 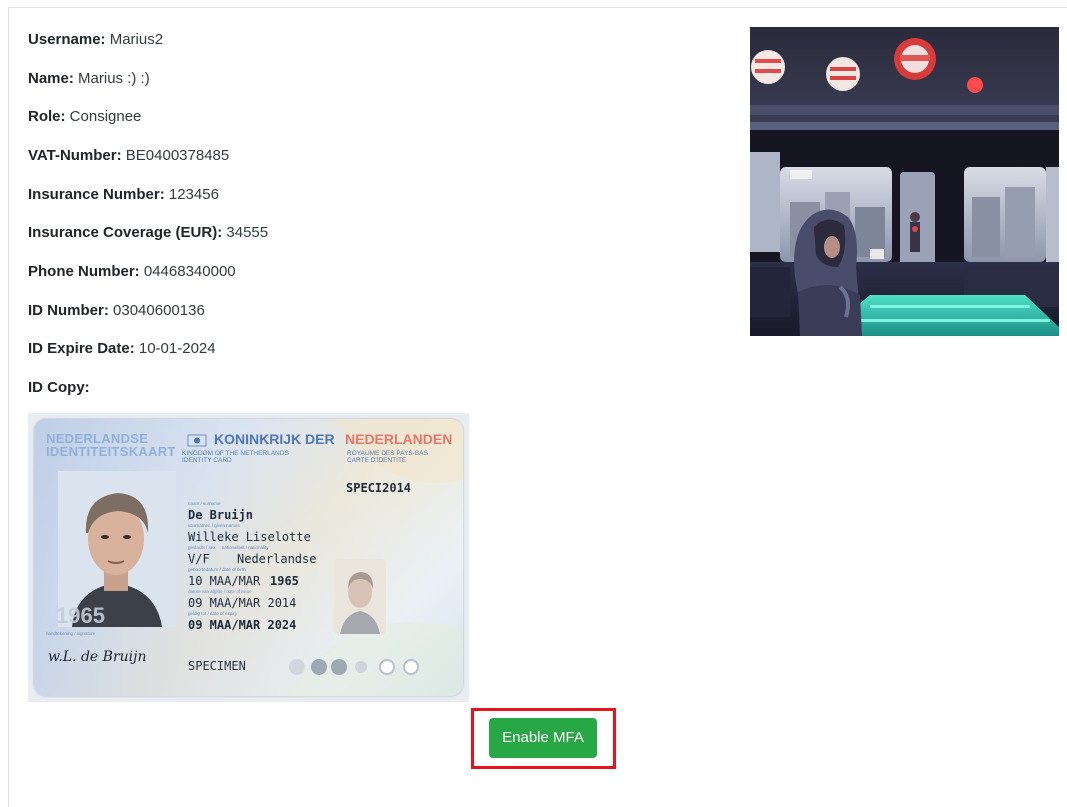 What do you see at coordinates (214, 525) in the screenshot?
I see `id-field-caption-given-names: voornamen / given names` at bounding box center [214, 525].